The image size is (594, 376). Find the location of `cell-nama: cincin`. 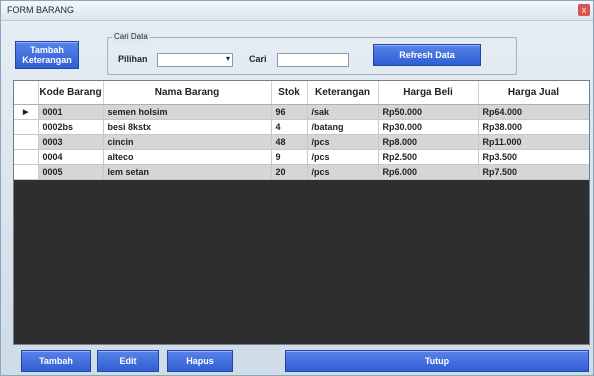

cell-nama: cincin is located at coordinates (187, 142).